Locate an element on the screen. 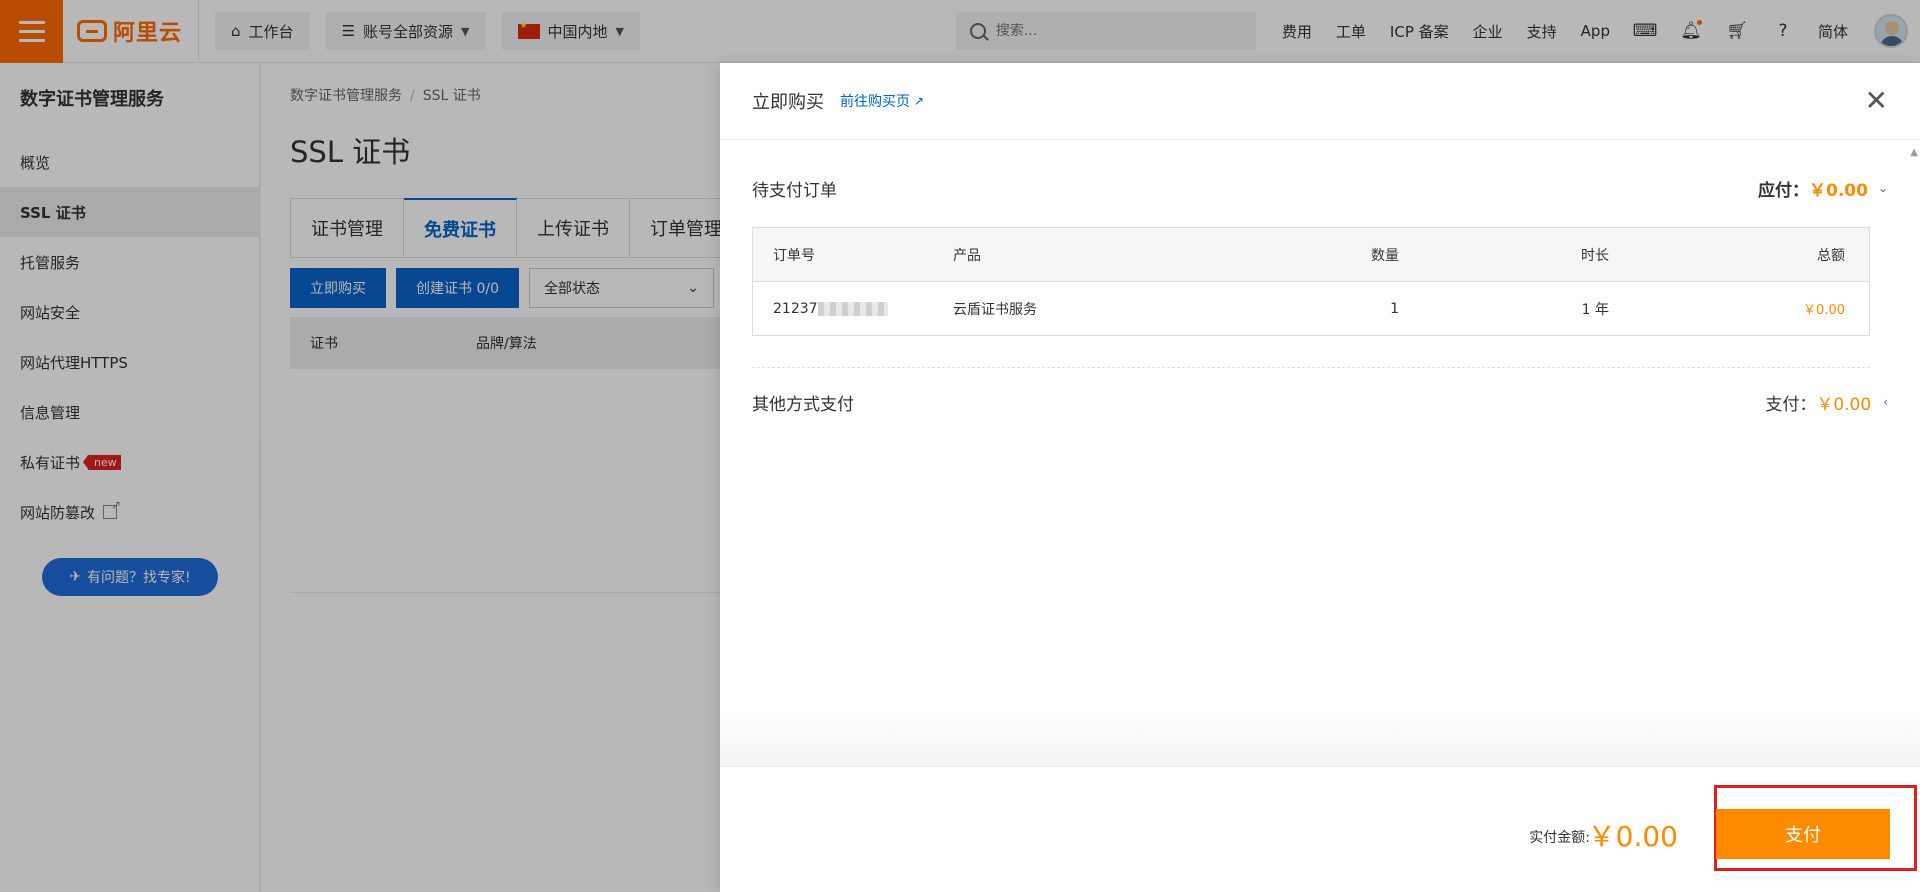 Image resolution: width=1920 pixels, height=892 pixels. bell-icon: 🔔︎ is located at coordinates (1691, 31).